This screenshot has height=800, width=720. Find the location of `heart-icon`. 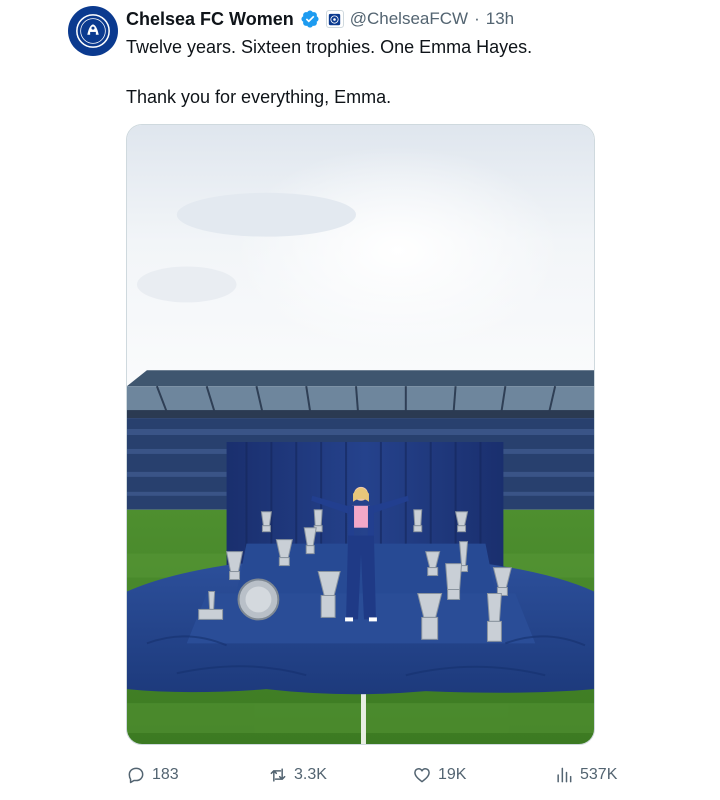

heart-icon is located at coordinates (422, 775).